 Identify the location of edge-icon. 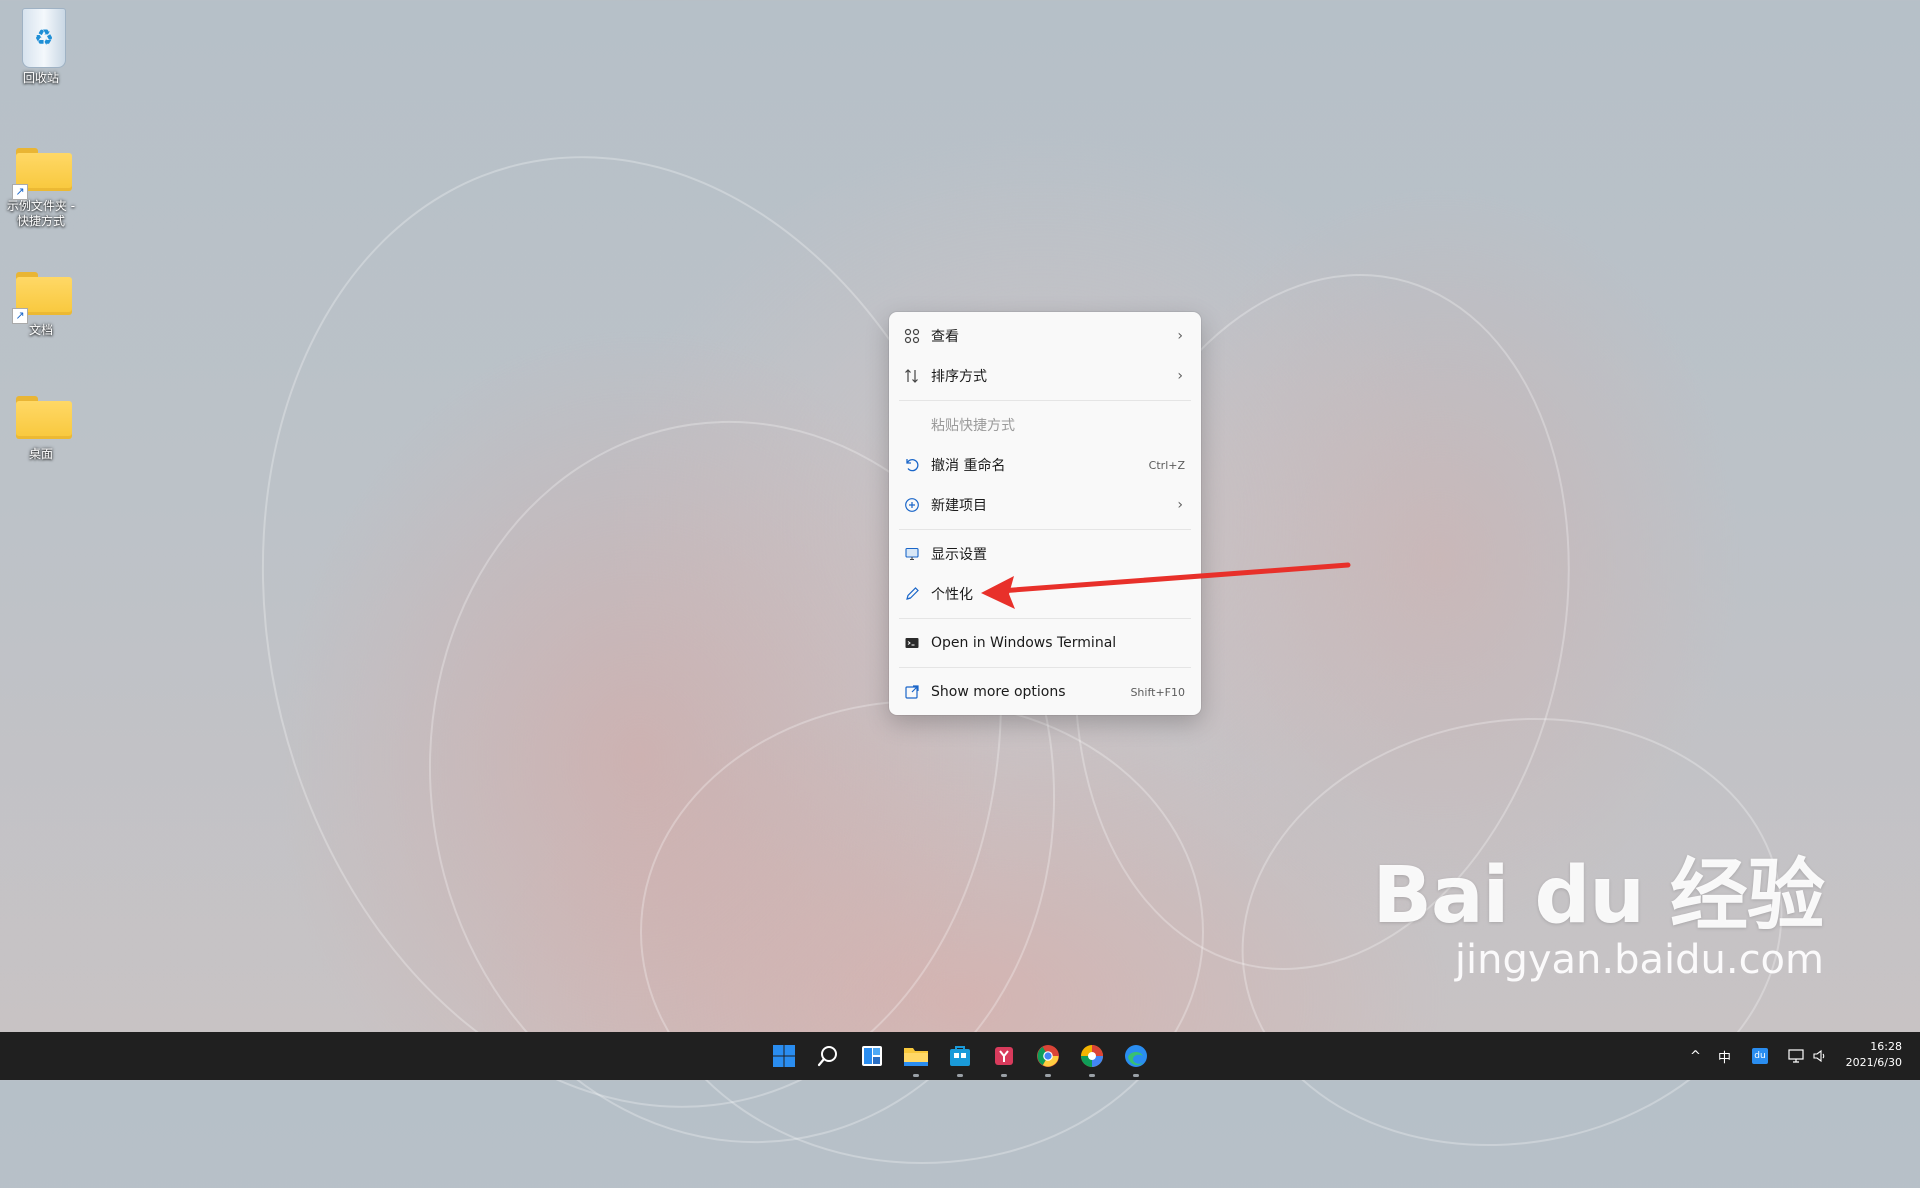
(1136, 1058).